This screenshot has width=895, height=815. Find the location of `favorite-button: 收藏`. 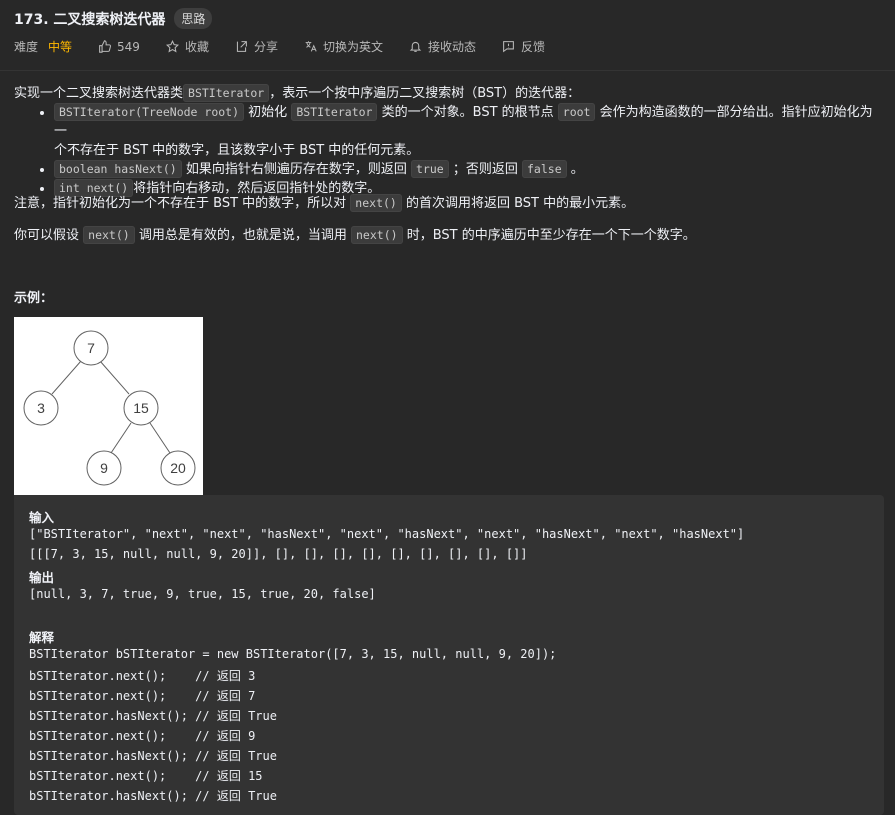

favorite-button: 收藏 is located at coordinates (187, 46).